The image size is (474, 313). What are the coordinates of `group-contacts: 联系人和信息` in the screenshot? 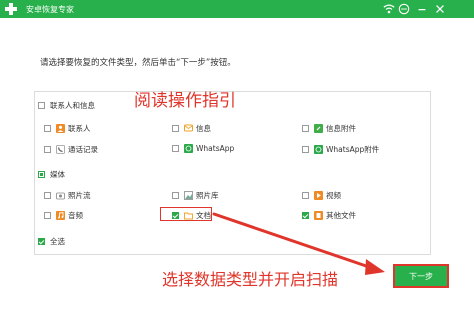 It's located at (66, 105).